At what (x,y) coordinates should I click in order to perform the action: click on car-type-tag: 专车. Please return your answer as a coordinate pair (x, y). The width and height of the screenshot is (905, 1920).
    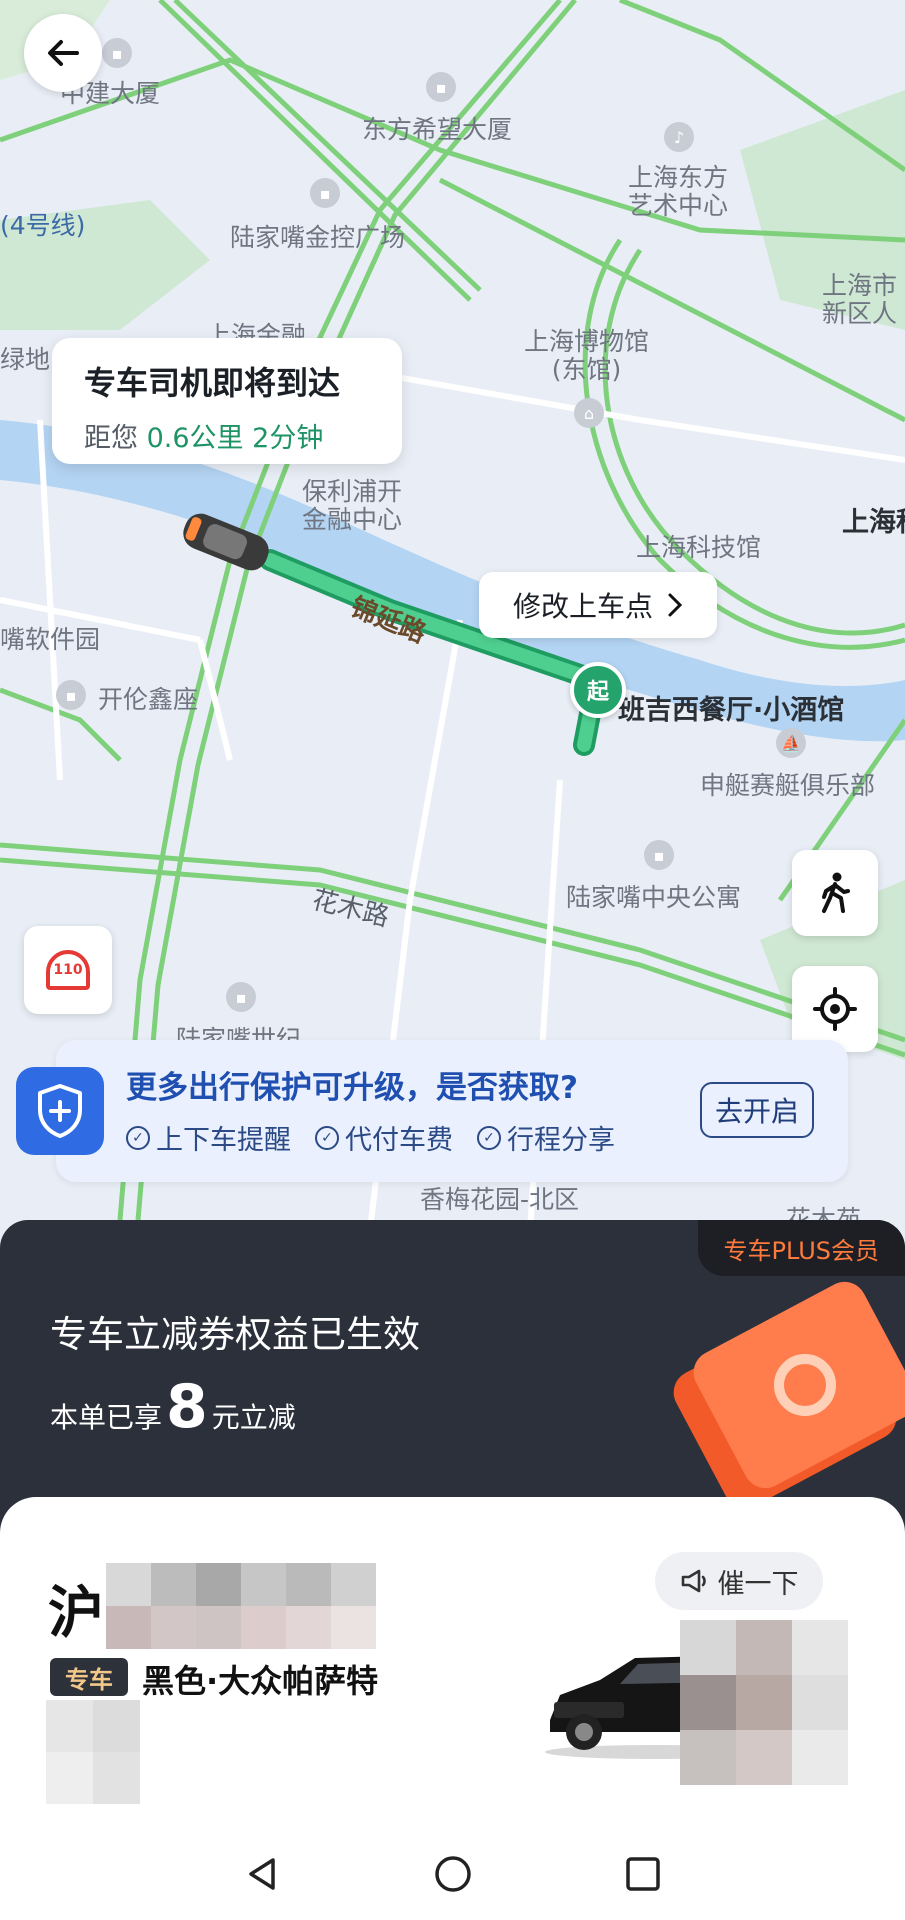
    Looking at the image, I should click on (89, 1677).